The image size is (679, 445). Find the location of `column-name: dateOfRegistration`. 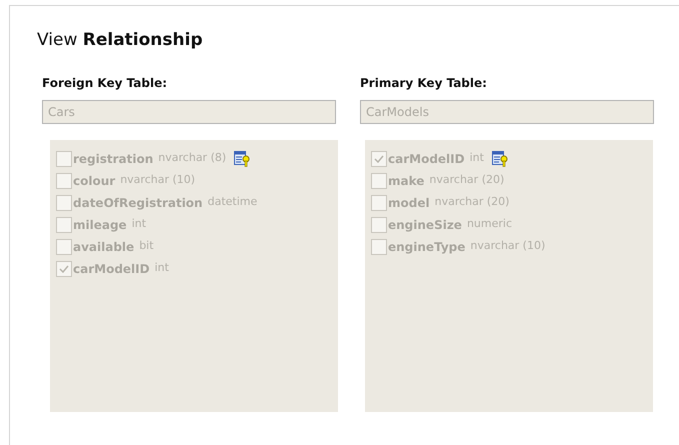

column-name: dateOfRegistration is located at coordinates (138, 203).